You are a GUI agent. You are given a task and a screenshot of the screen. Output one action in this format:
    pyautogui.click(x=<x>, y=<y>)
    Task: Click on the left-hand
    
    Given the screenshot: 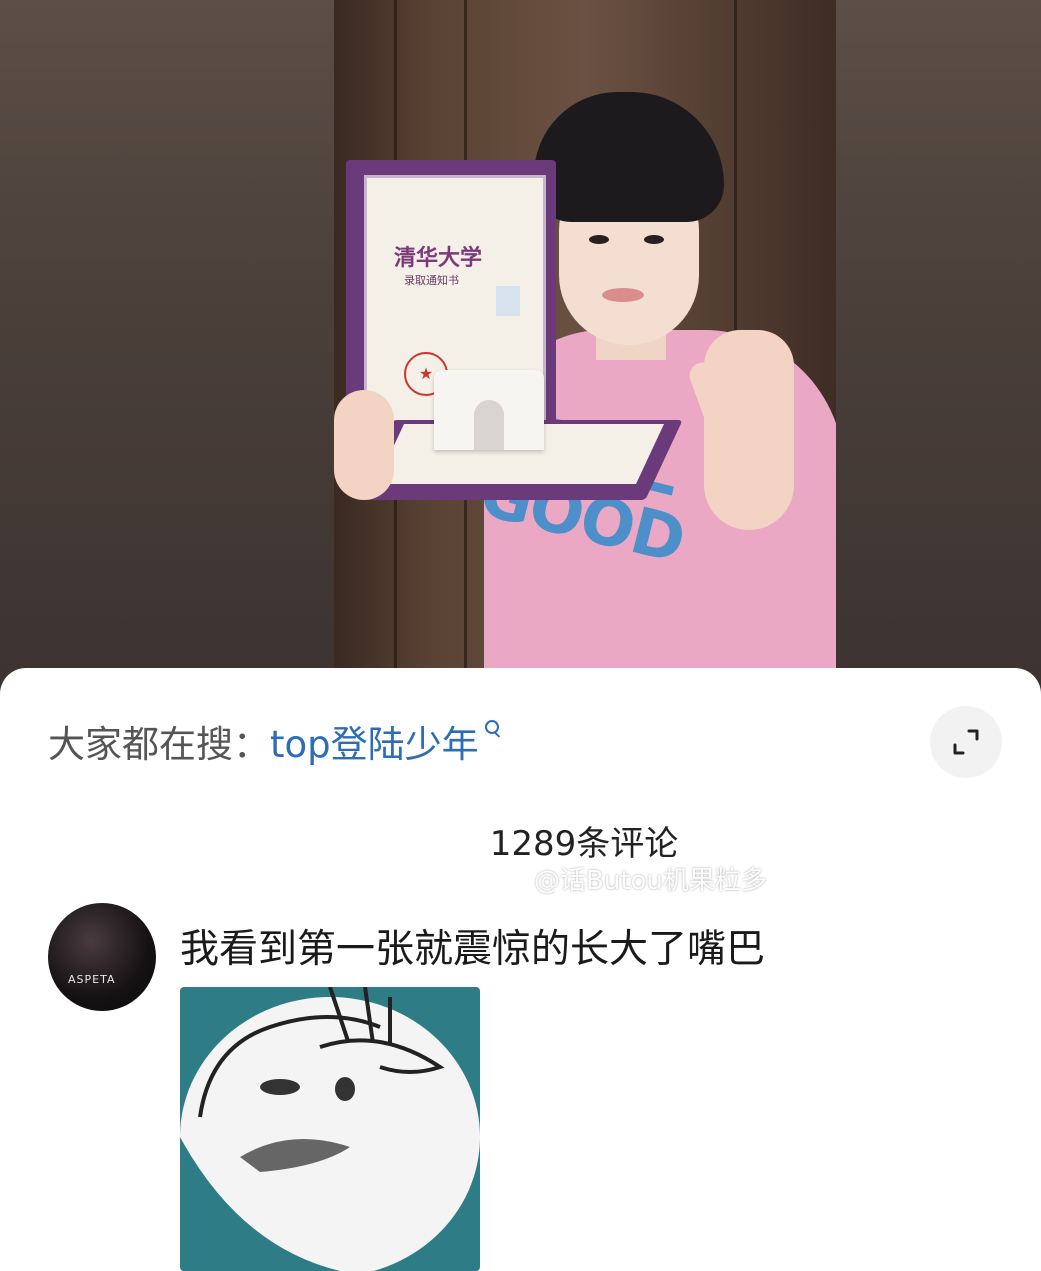 What is the action you would take?
    pyautogui.click(x=364, y=445)
    